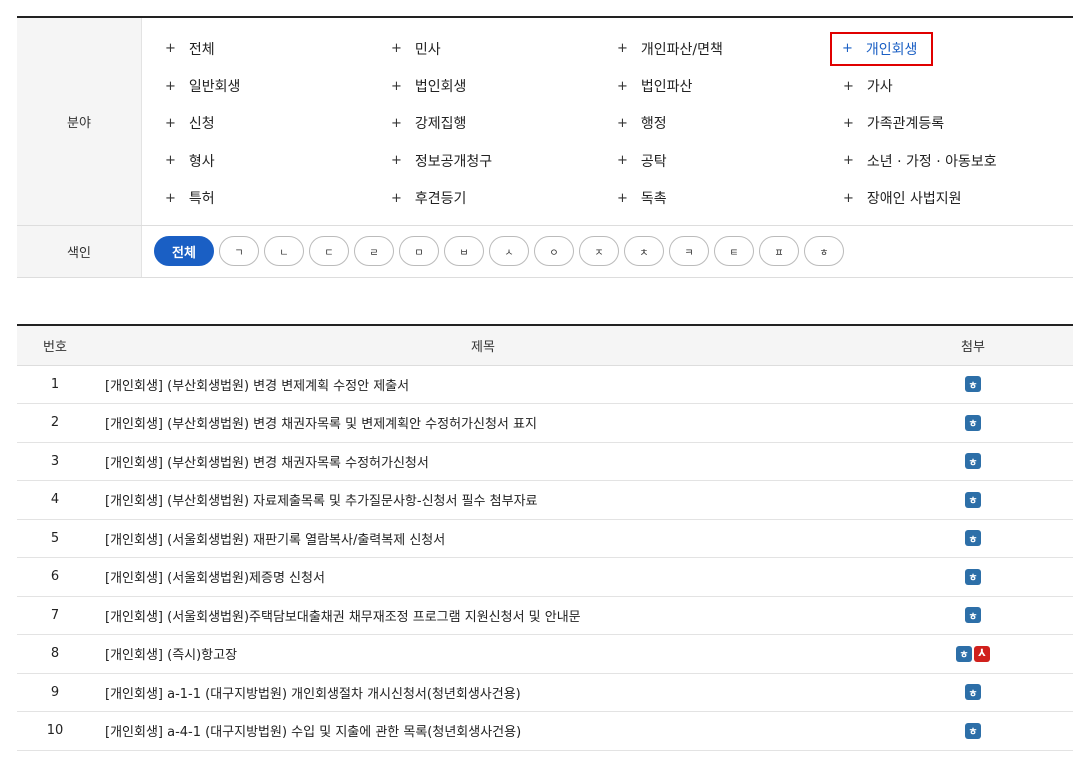 The height and width of the screenshot is (759, 1080). Describe the element at coordinates (267, 48) in the screenshot. I see `category-item: + 전체` at that location.